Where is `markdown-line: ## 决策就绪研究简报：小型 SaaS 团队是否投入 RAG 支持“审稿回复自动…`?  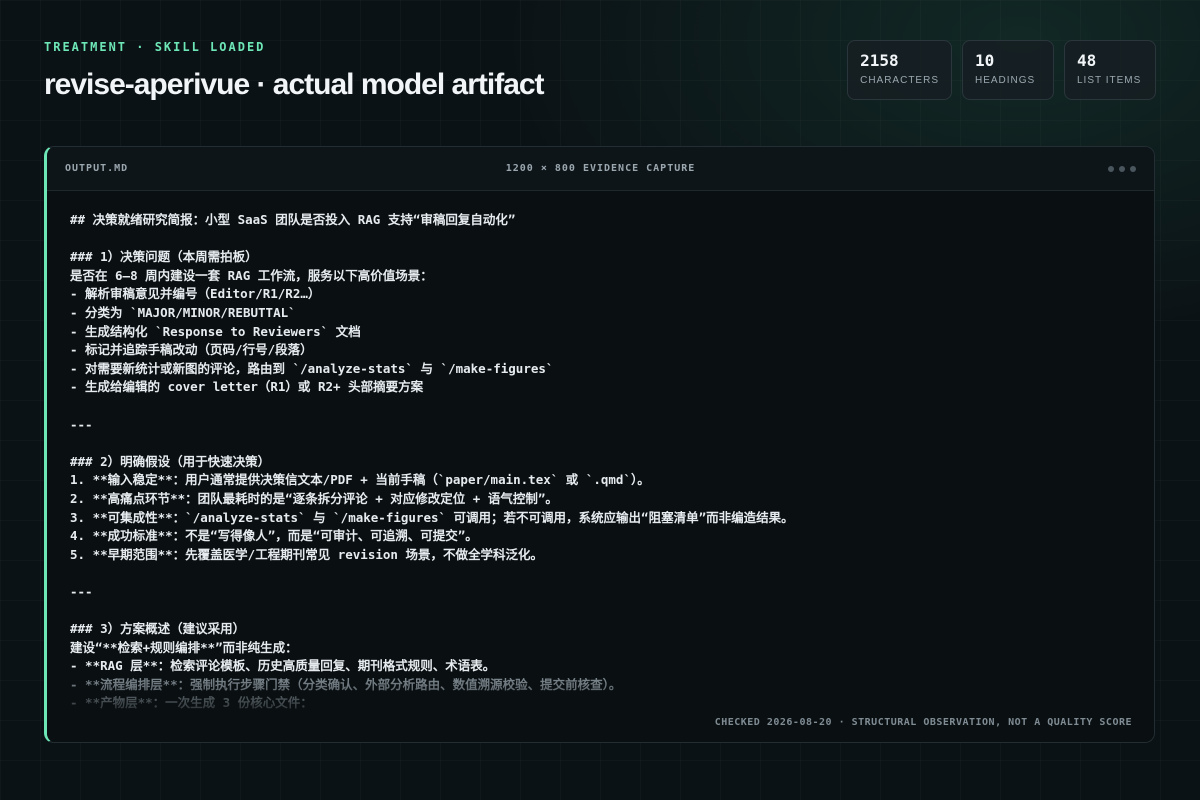
markdown-line: ## 决策就绪研究简报：小型 SaaS 团队是否投入 RAG 支持“审稿回复自动… is located at coordinates (293, 219).